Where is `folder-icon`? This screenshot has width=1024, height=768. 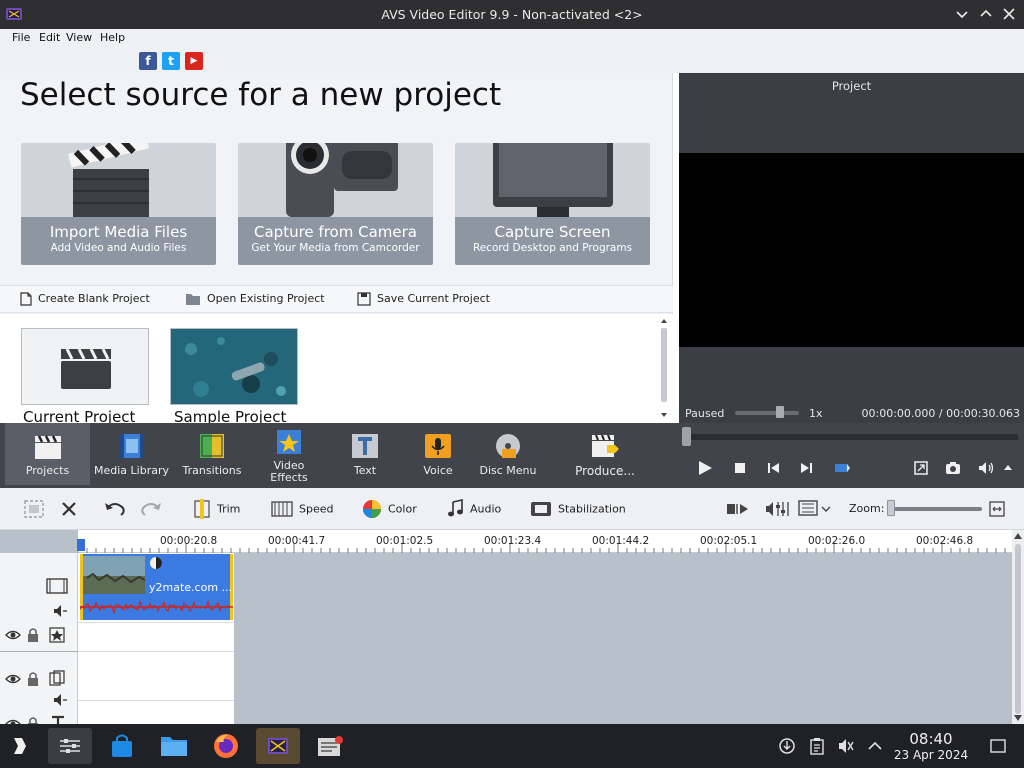 folder-icon is located at coordinates (193, 299).